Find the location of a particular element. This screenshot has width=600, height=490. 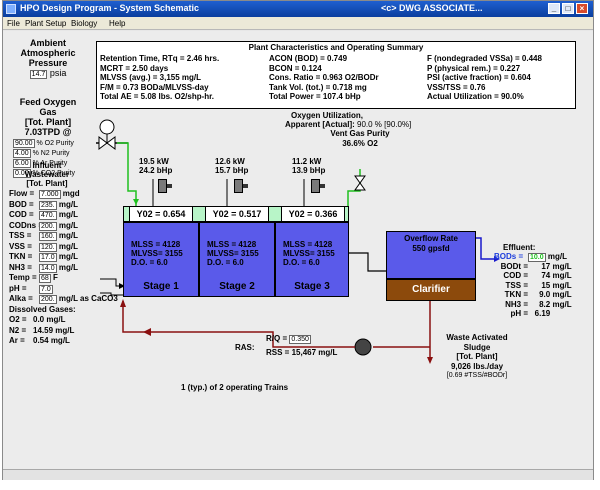

influent-line-1: Influent is located at coordinates (47, 165).